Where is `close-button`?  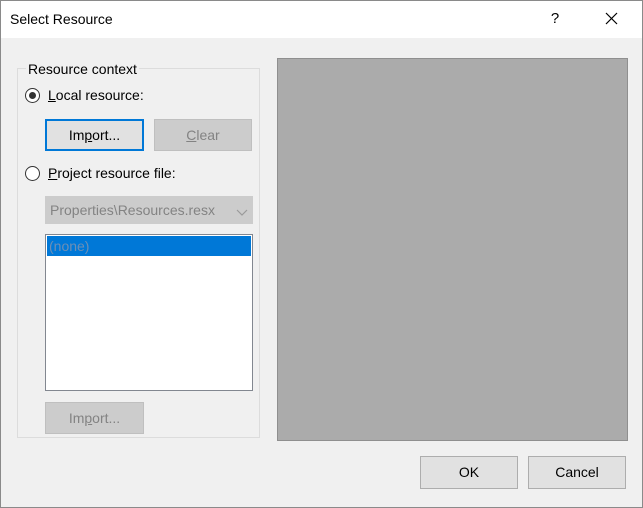
close-button is located at coordinates (612, 19).